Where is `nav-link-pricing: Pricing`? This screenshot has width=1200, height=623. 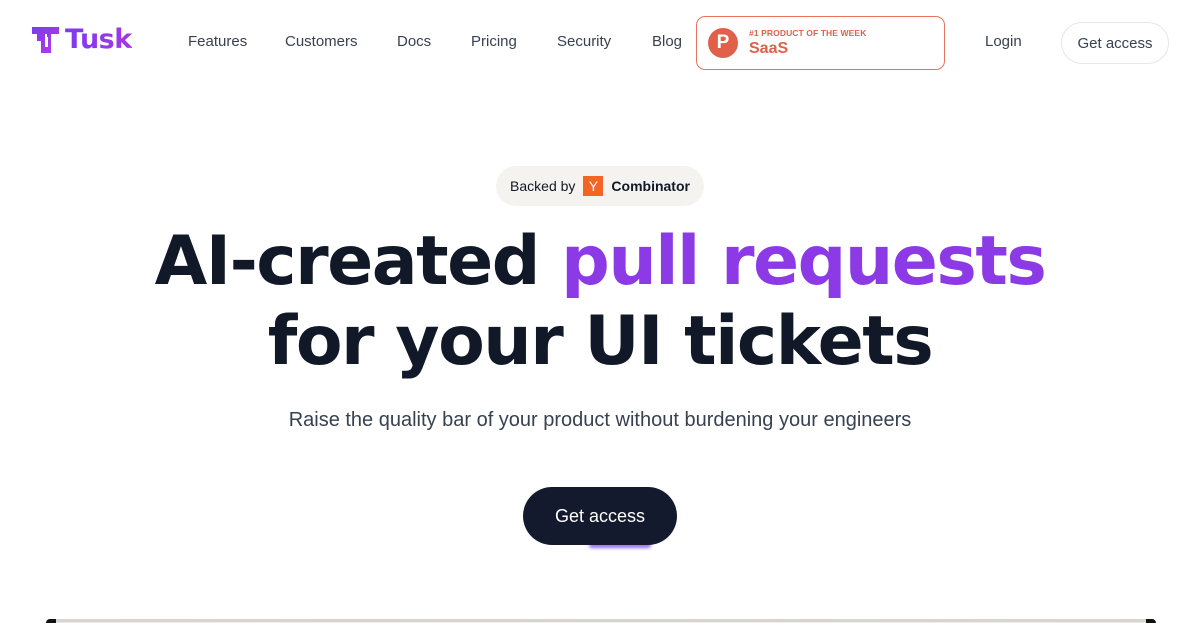 nav-link-pricing: Pricing is located at coordinates (494, 42).